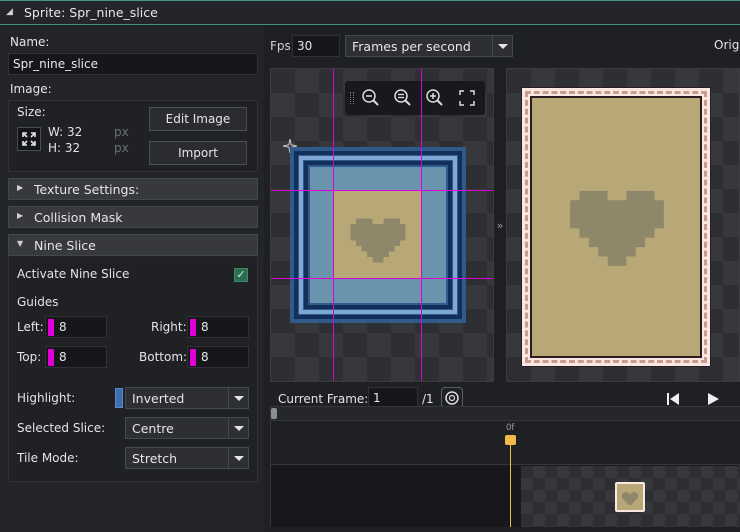 The height and width of the screenshot is (532, 740). Describe the element at coordinates (30, 42) in the screenshot. I see `name-label: Name:` at that location.